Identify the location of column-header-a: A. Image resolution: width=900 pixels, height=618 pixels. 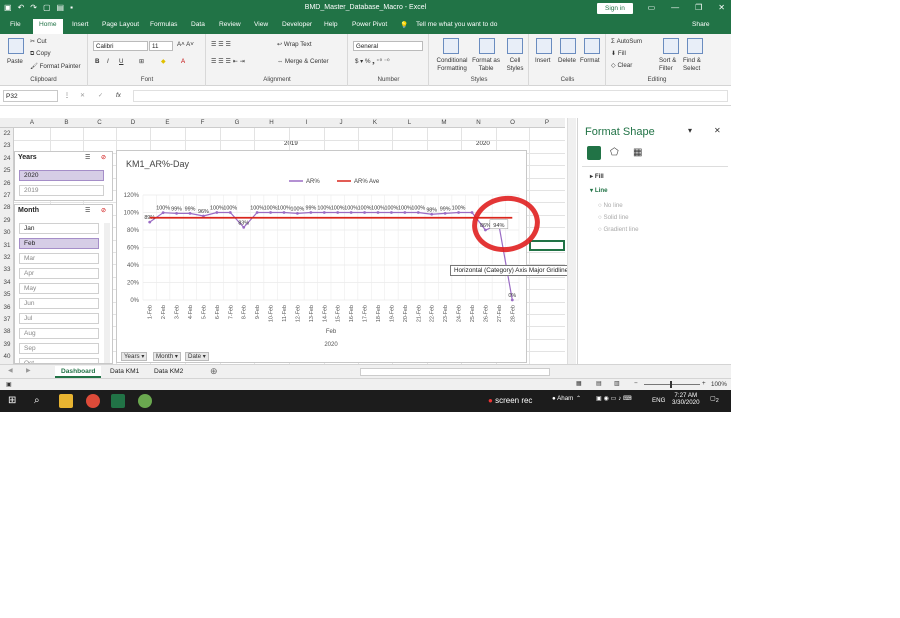
(32, 122).